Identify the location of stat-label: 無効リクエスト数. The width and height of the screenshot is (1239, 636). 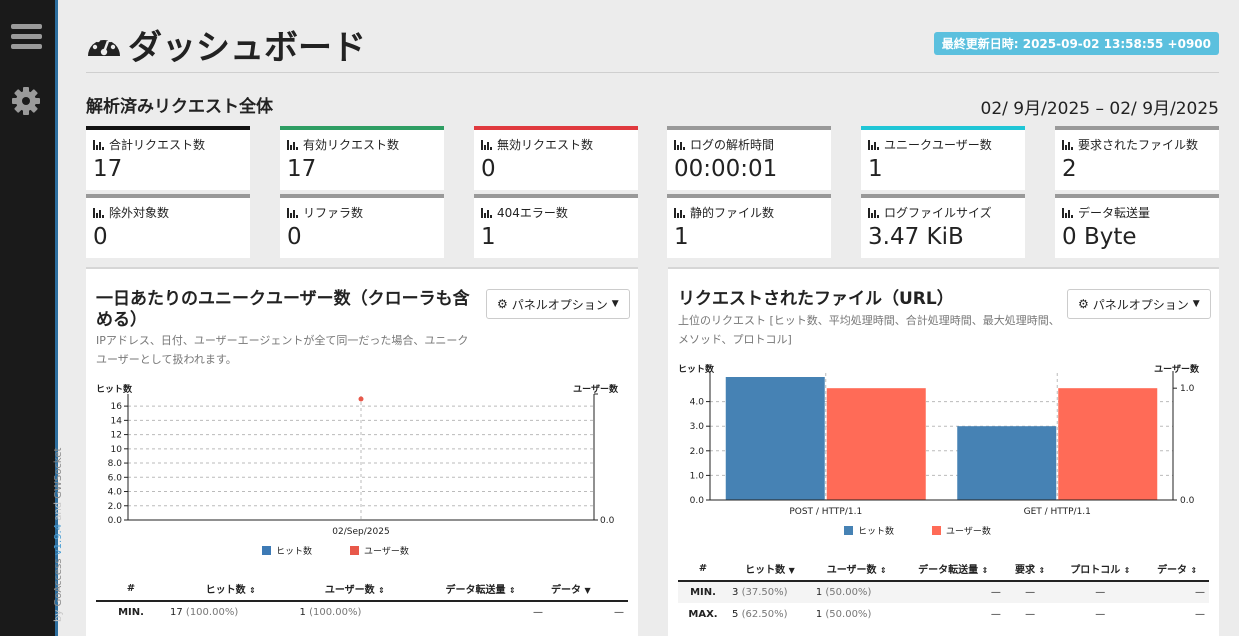
(556, 144).